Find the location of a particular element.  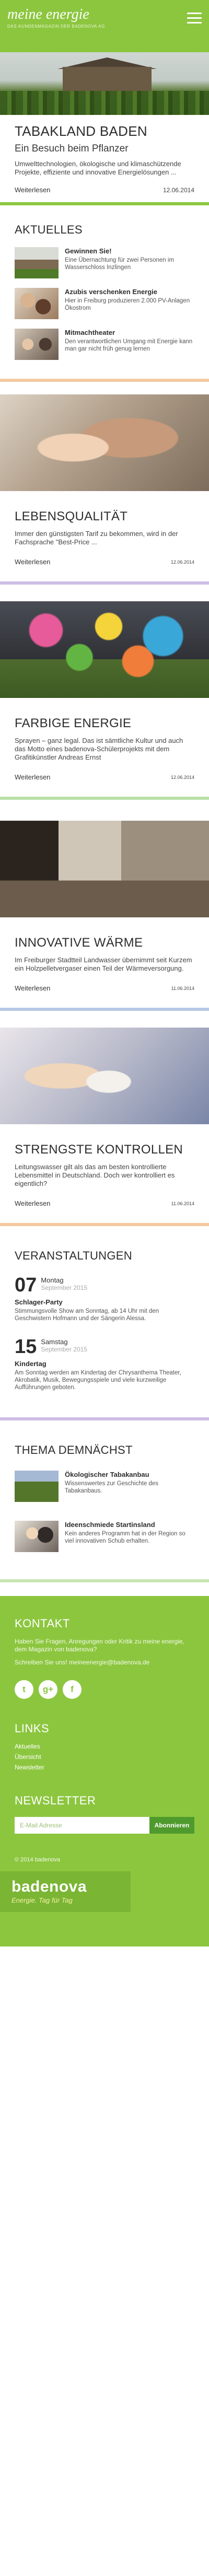

coming-heading: THEMA DEMNÄCHST is located at coordinates (74, 1449).